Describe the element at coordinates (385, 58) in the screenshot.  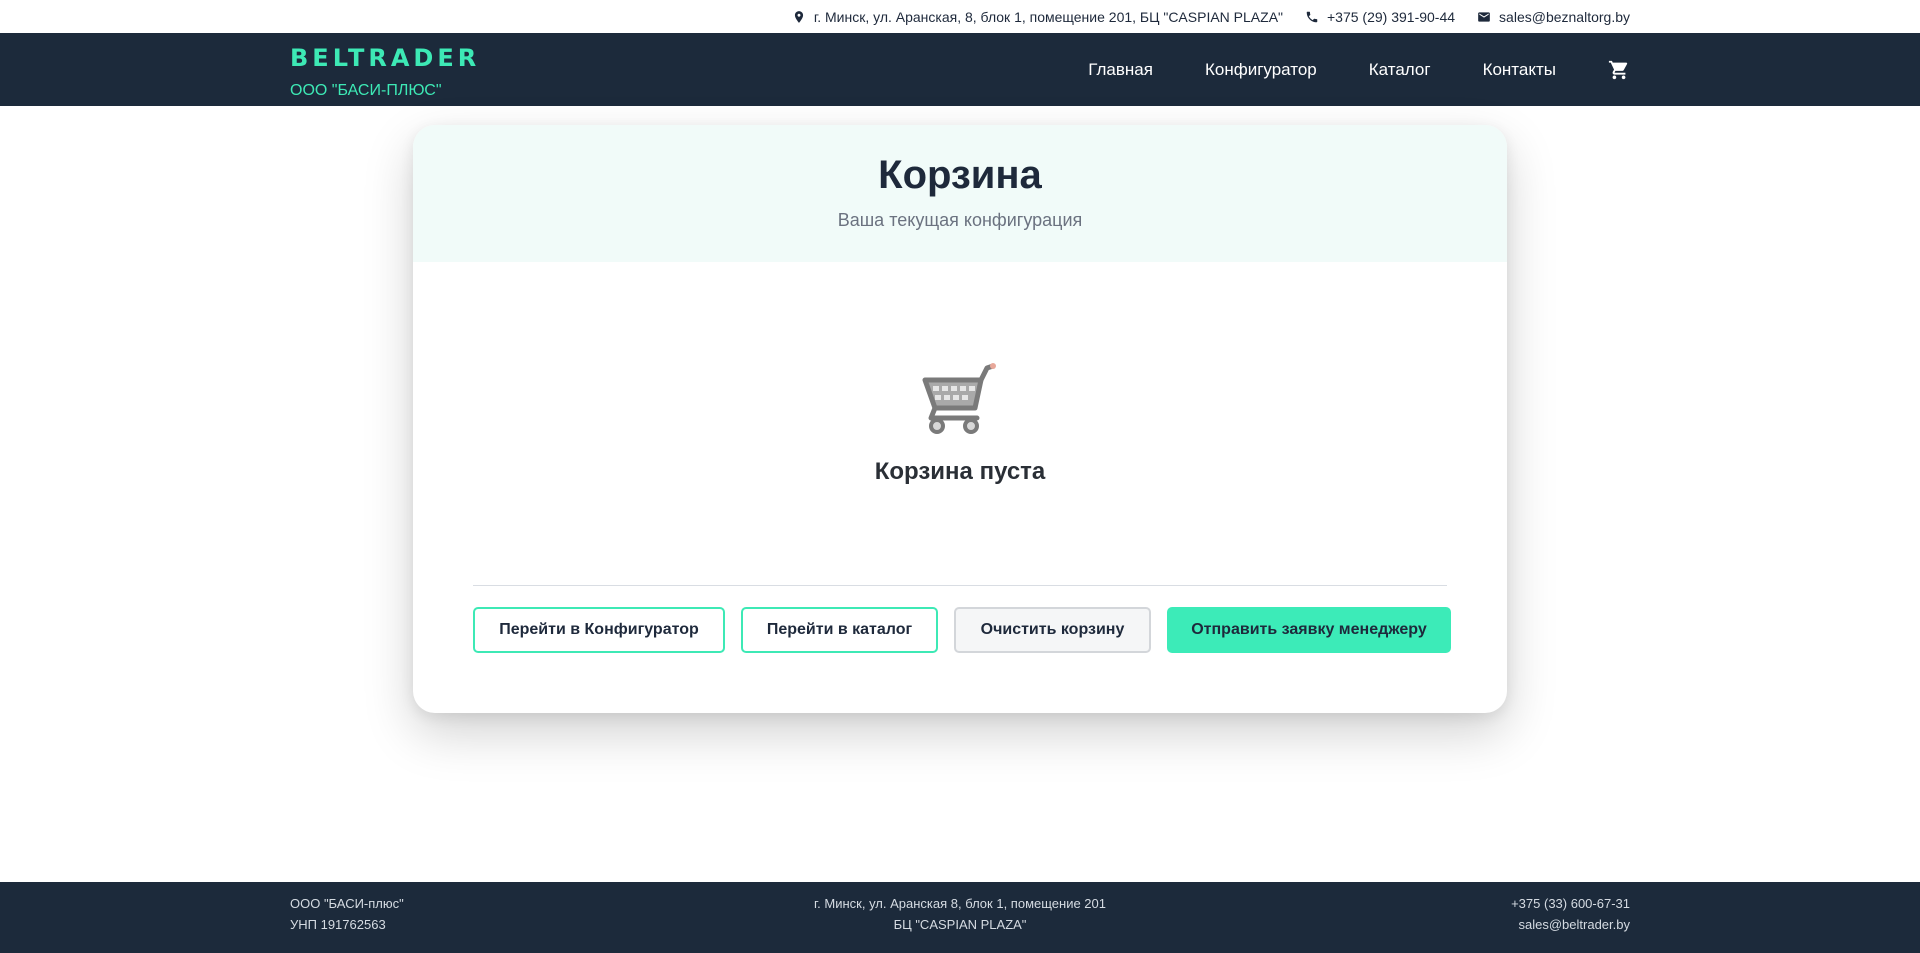
I see `brand-logo: BELTRADER` at that location.